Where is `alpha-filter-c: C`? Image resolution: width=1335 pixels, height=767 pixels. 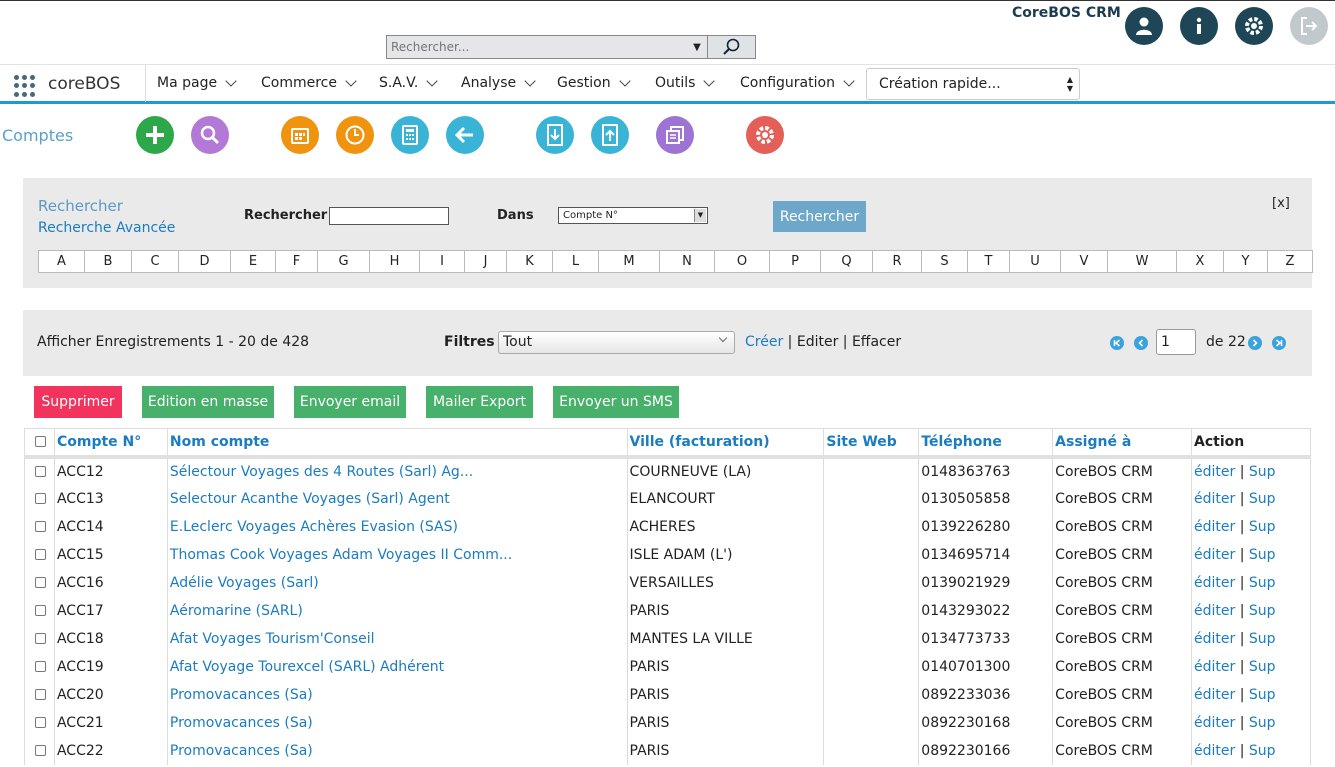
alpha-filter-c: C is located at coordinates (155, 261).